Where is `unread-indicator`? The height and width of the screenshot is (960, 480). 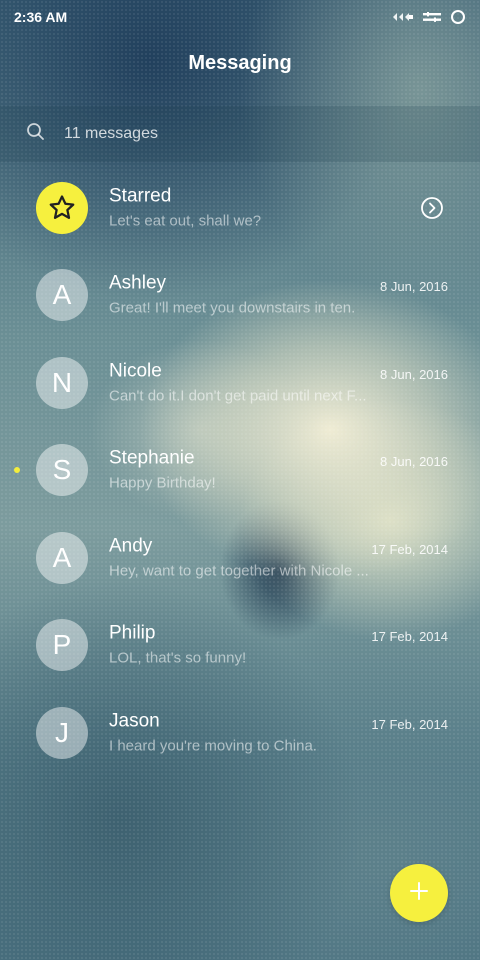
unread-indicator is located at coordinates (17, 470).